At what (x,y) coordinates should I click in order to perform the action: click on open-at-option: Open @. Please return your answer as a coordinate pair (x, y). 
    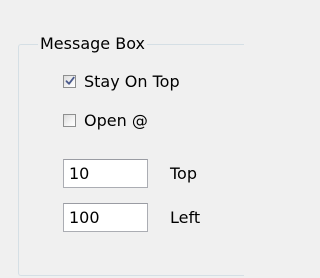
    Looking at the image, I should click on (105, 120).